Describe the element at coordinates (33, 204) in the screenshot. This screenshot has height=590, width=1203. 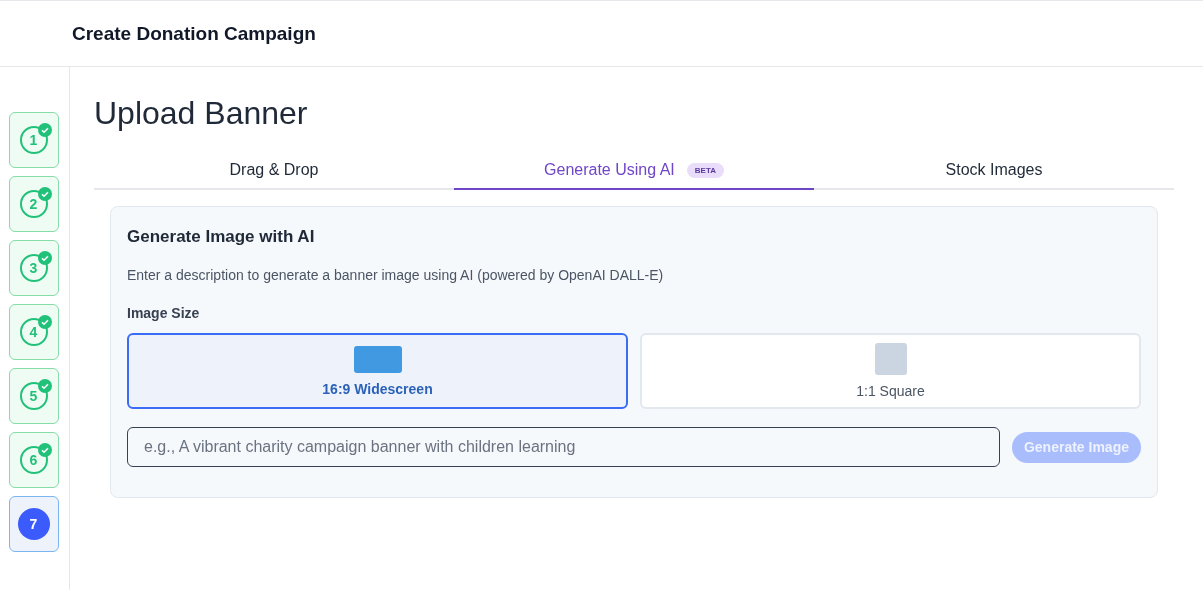
I see `step-item: 2` at that location.